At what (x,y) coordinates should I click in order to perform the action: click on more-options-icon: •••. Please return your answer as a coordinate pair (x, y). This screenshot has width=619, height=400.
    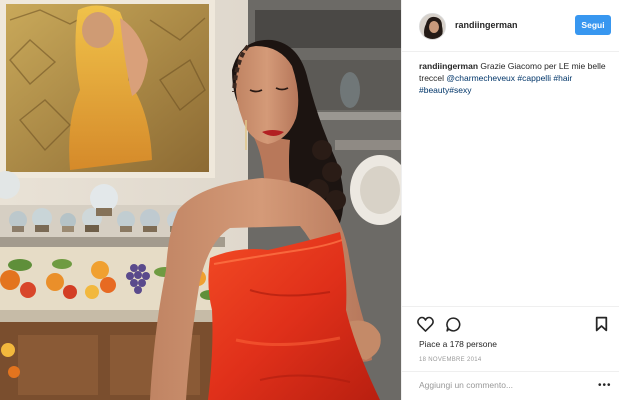
    Looking at the image, I should click on (605, 385).